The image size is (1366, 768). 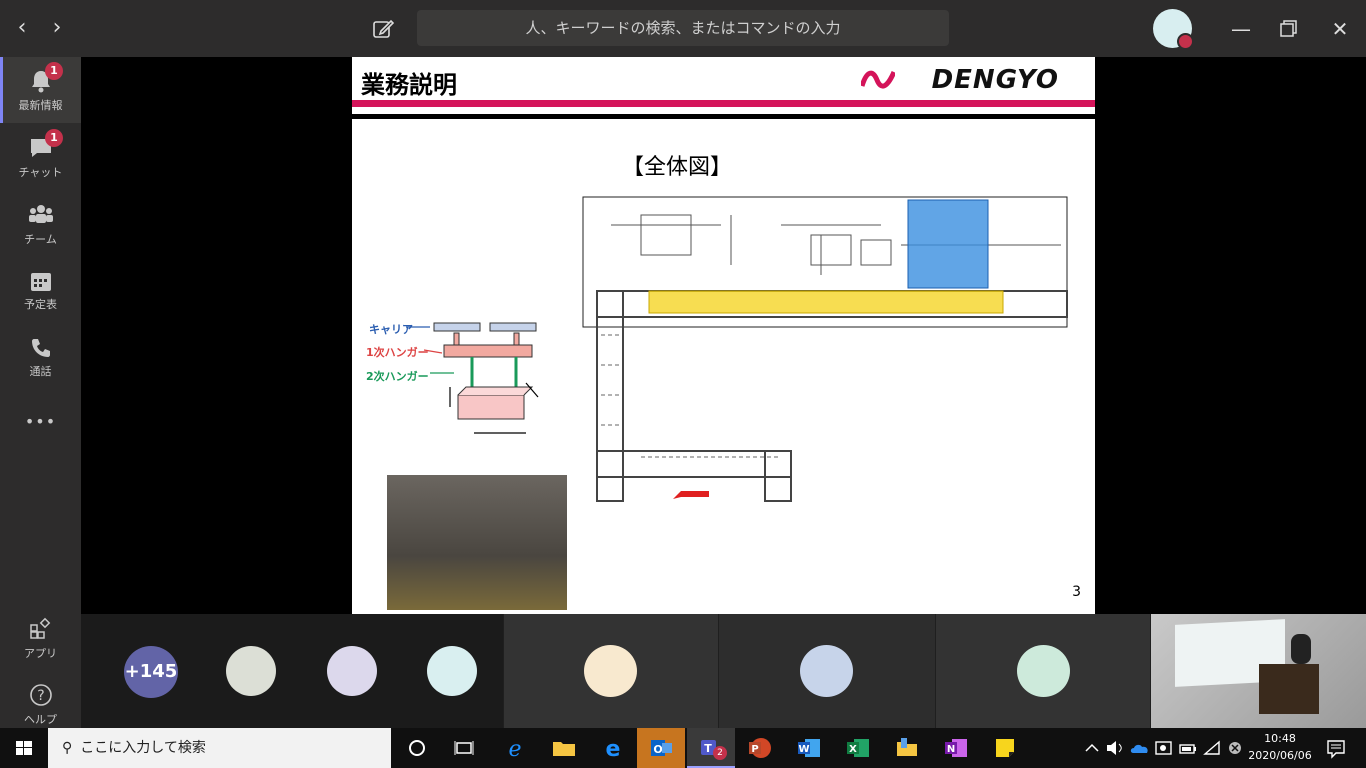 What do you see at coordinates (397, 376) in the screenshot?
I see `label-secondary-hanger: 2次ハンガー` at bounding box center [397, 376].